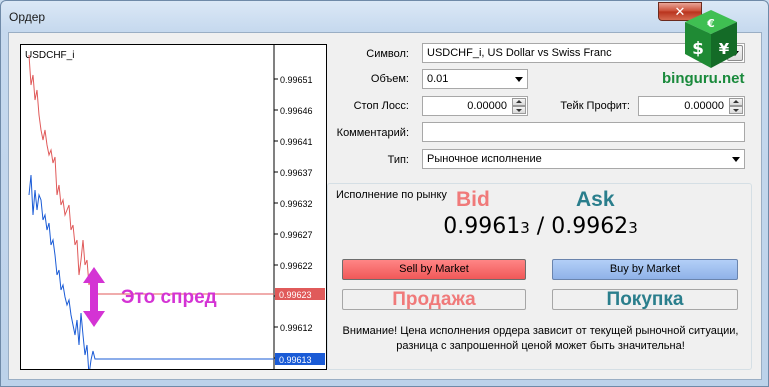  I want to click on ask-heading: Ask, so click(595, 199).